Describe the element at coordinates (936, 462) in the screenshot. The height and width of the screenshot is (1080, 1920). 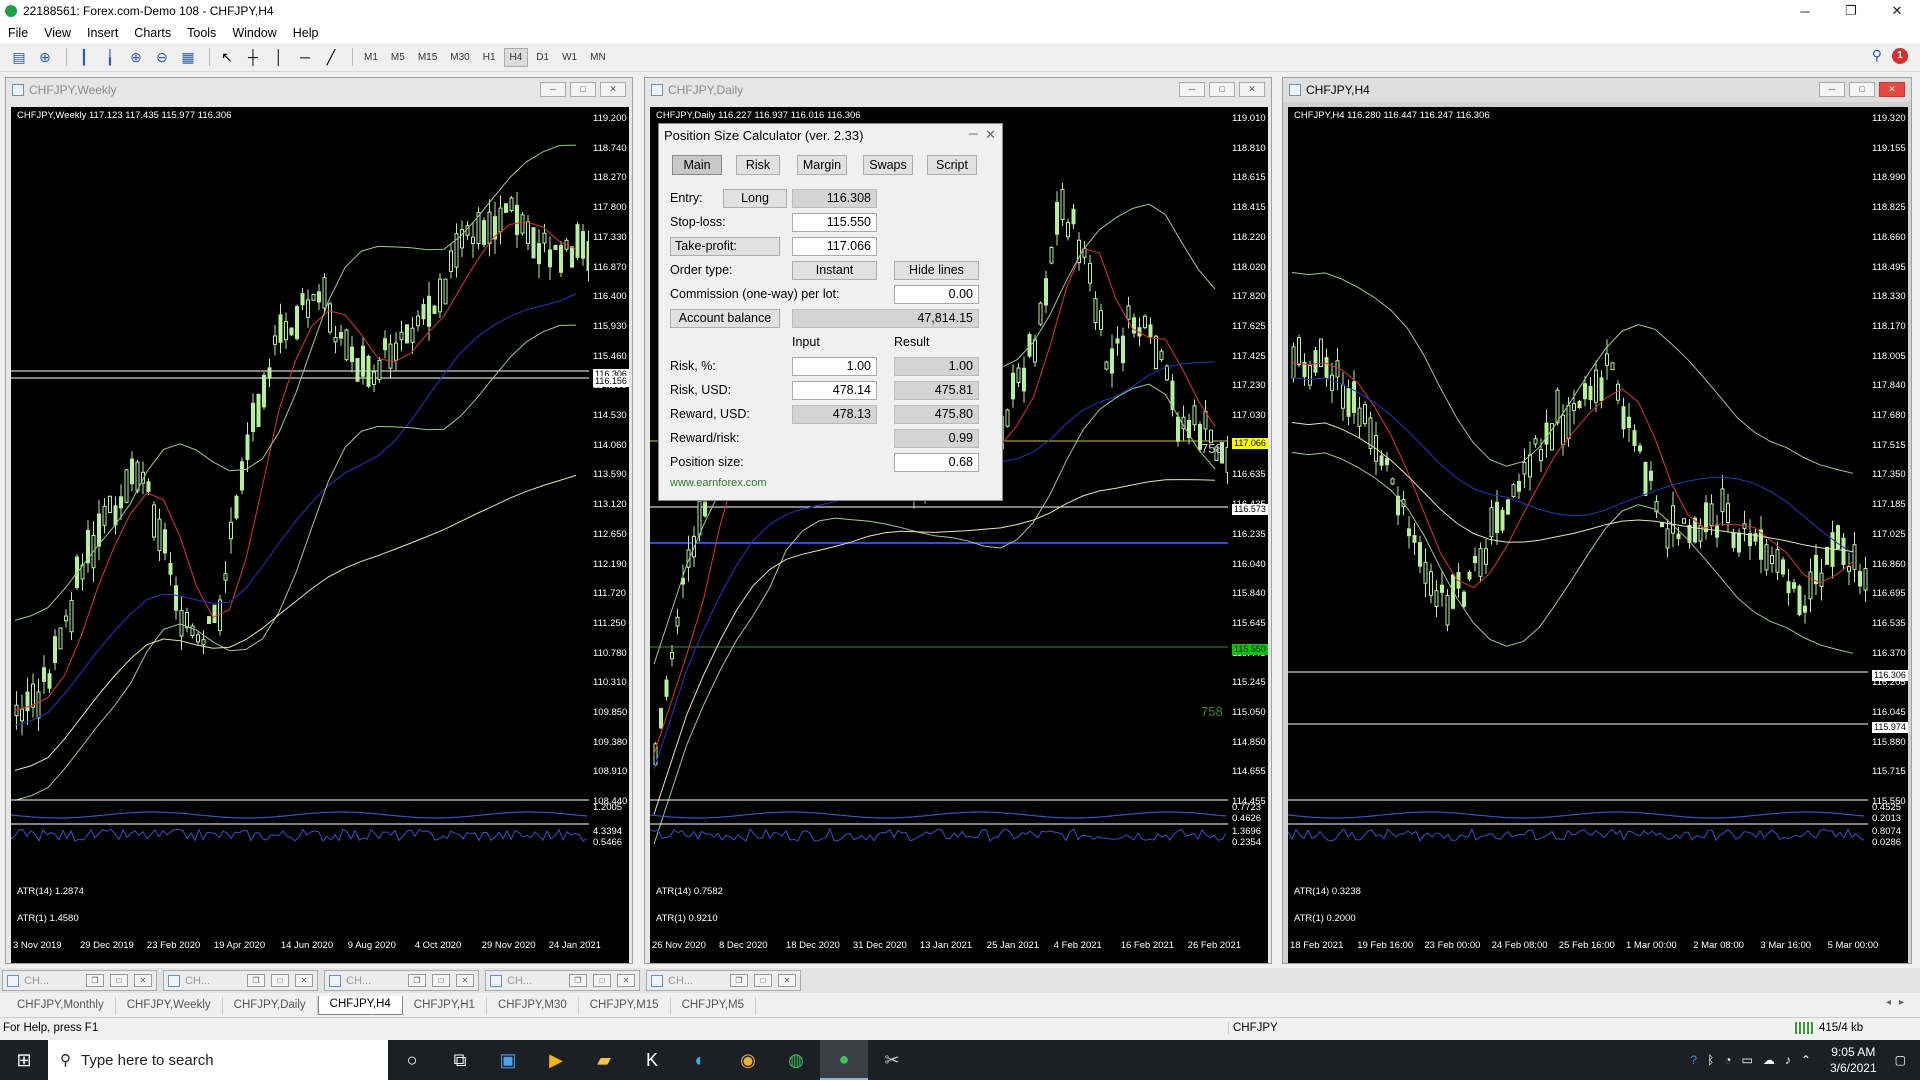
I see `position-size-field: 0.68` at that location.